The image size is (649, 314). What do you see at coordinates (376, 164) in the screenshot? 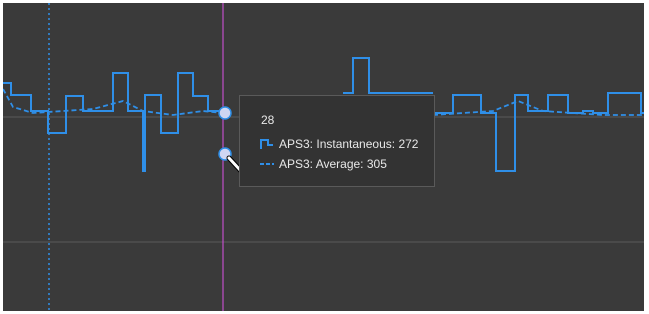
I see `tooltip-series-value: 305` at bounding box center [376, 164].